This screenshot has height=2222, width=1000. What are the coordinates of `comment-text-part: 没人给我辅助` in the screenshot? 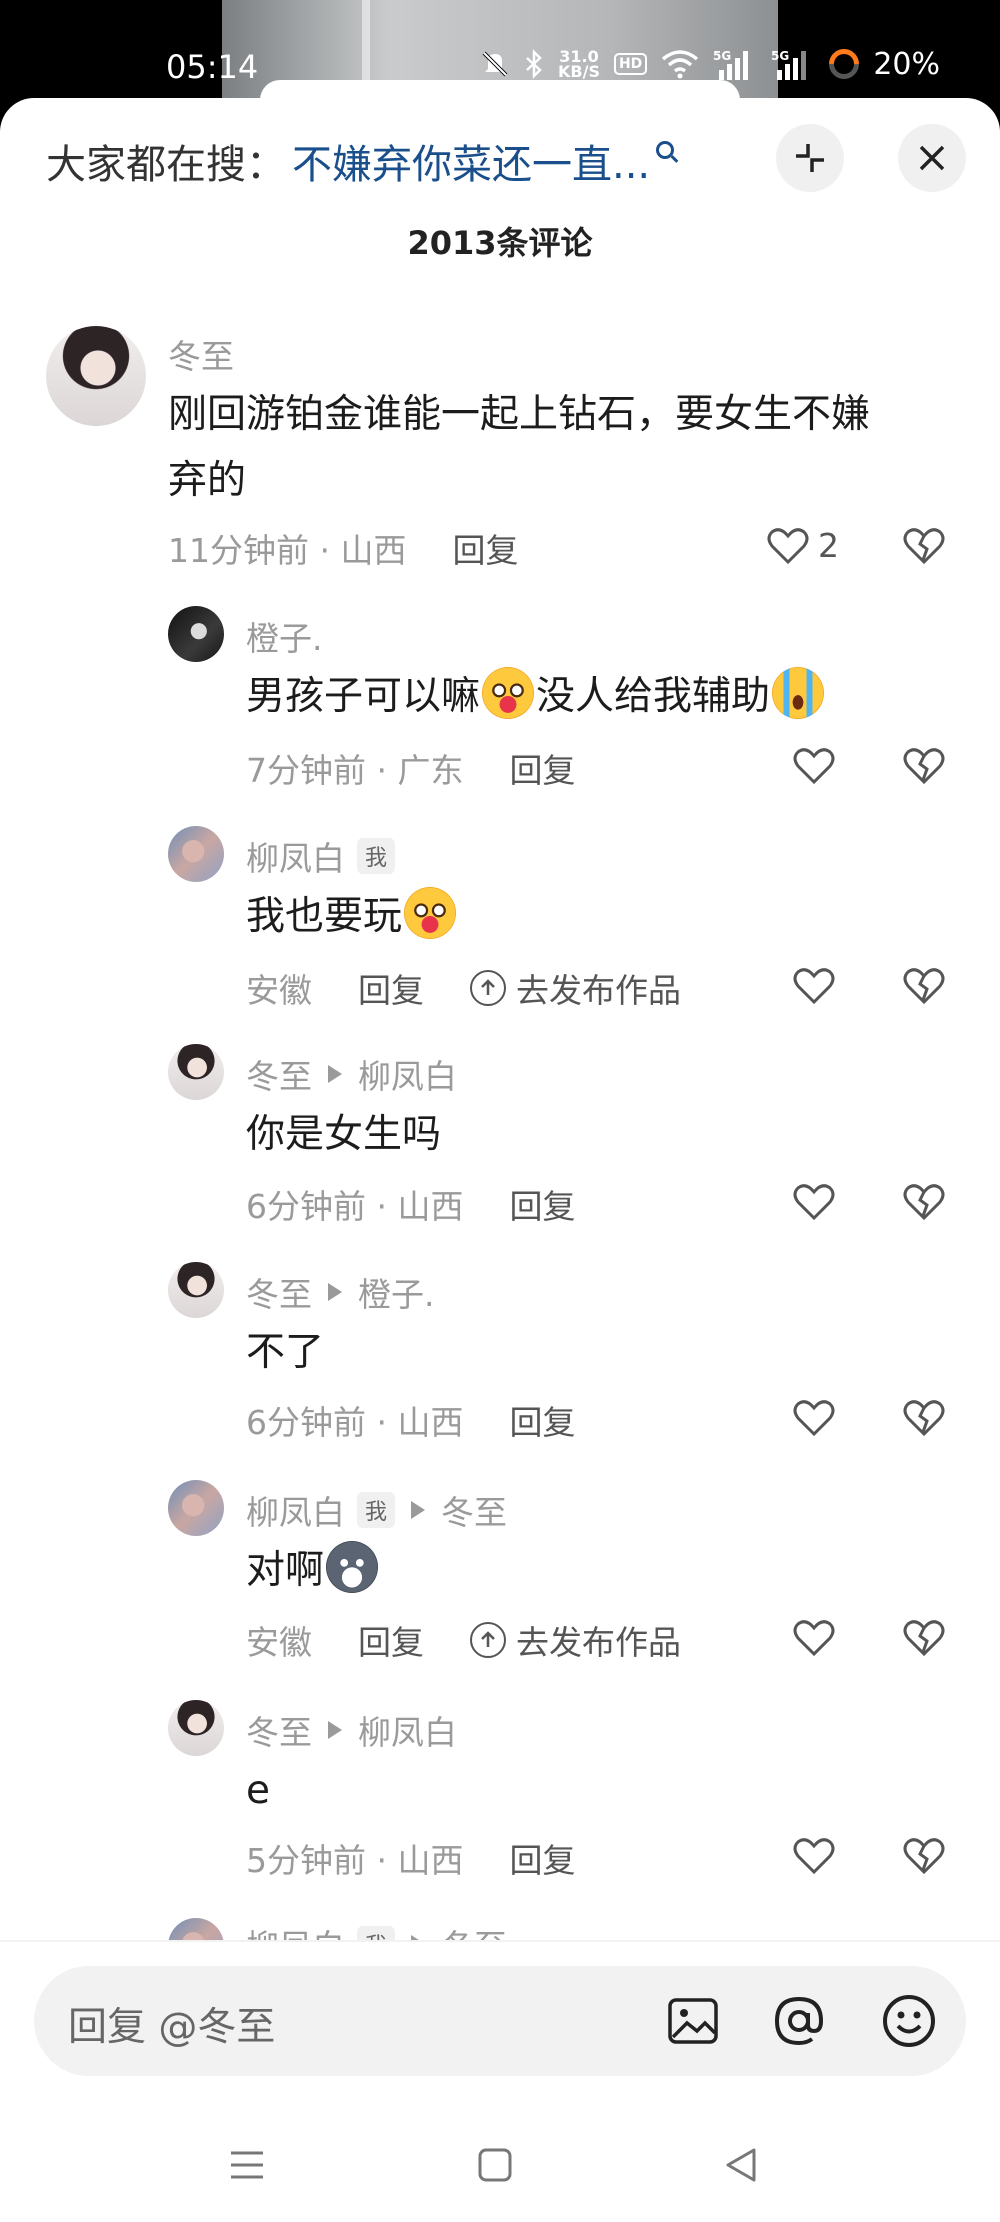 It's located at (653, 696).